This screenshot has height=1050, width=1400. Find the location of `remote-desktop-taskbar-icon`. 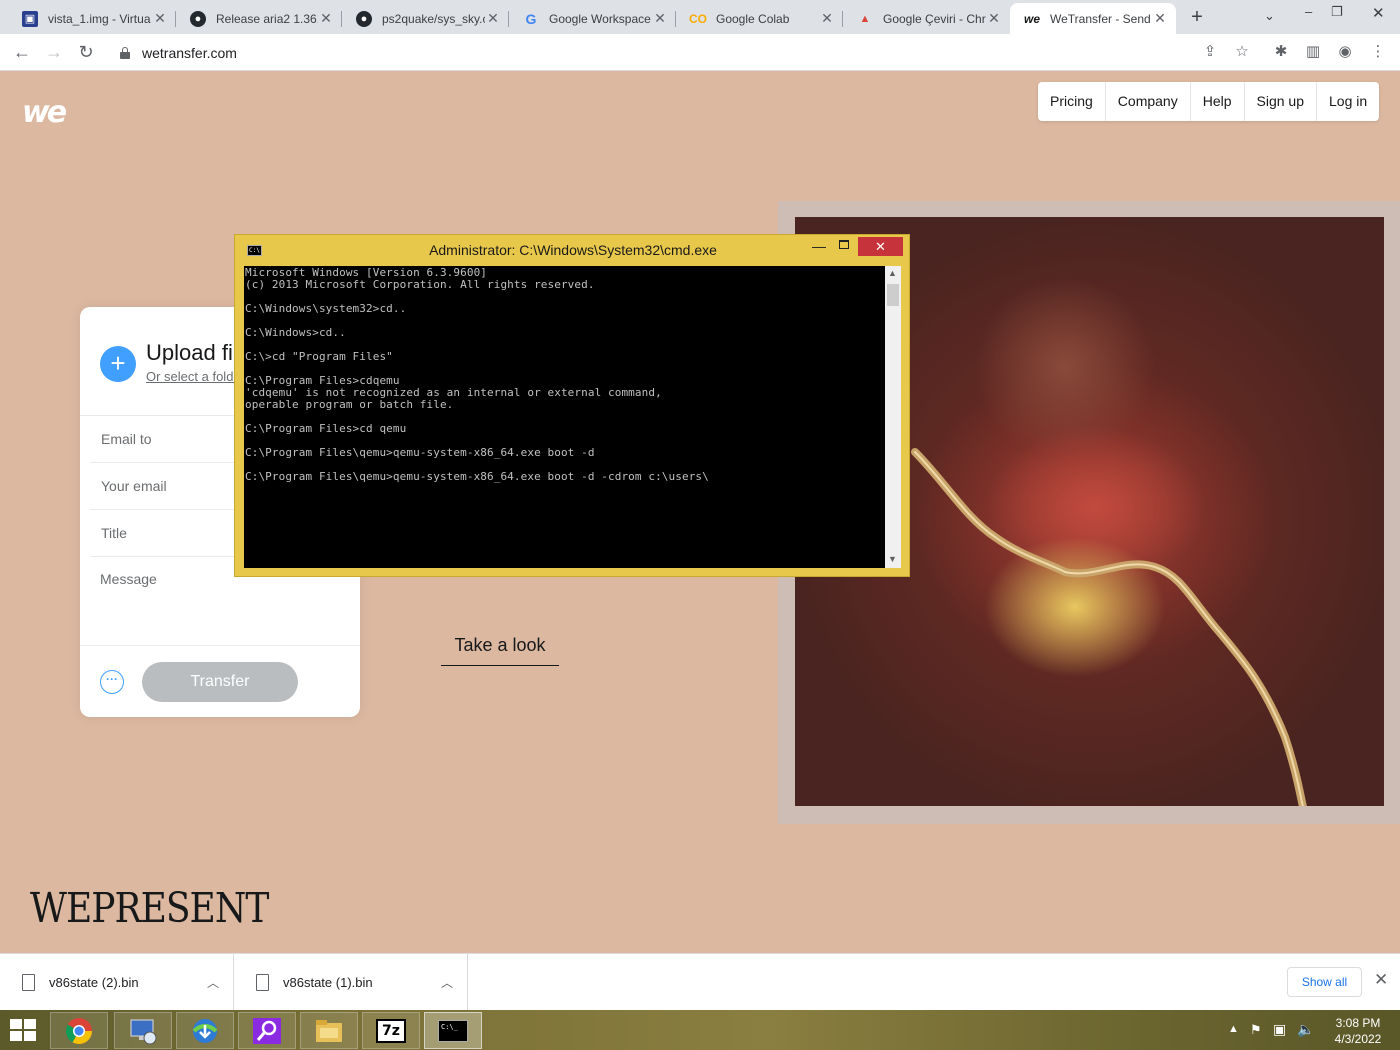

remote-desktop-taskbar-icon is located at coordinates (143, 1030).